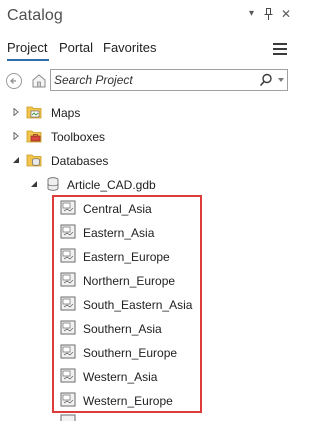 This screenshot has height=421, width=320. What do you see at coordinates (27, 48) in the screenshot?
I see `tab-project: Project` at bounding box center [27, 48].